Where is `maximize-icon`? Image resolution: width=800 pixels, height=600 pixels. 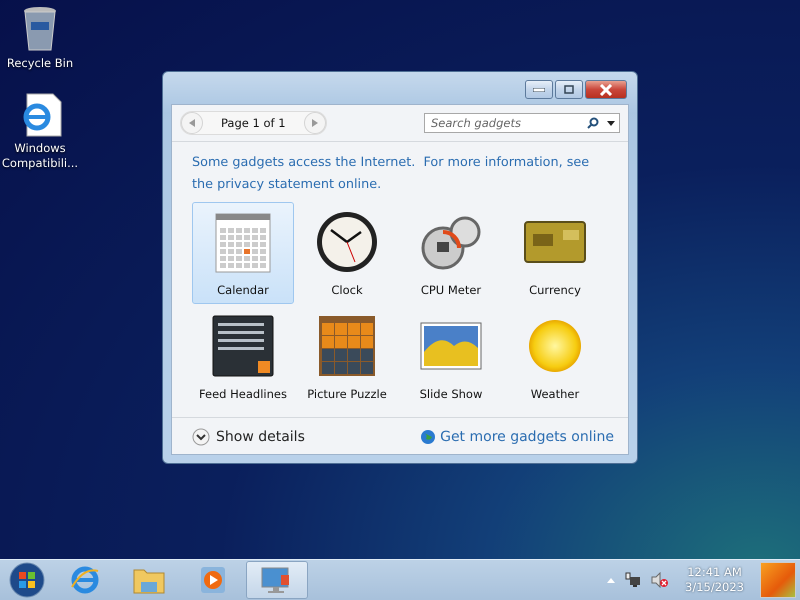 maximize-icon is located at coordinates (569, 89).